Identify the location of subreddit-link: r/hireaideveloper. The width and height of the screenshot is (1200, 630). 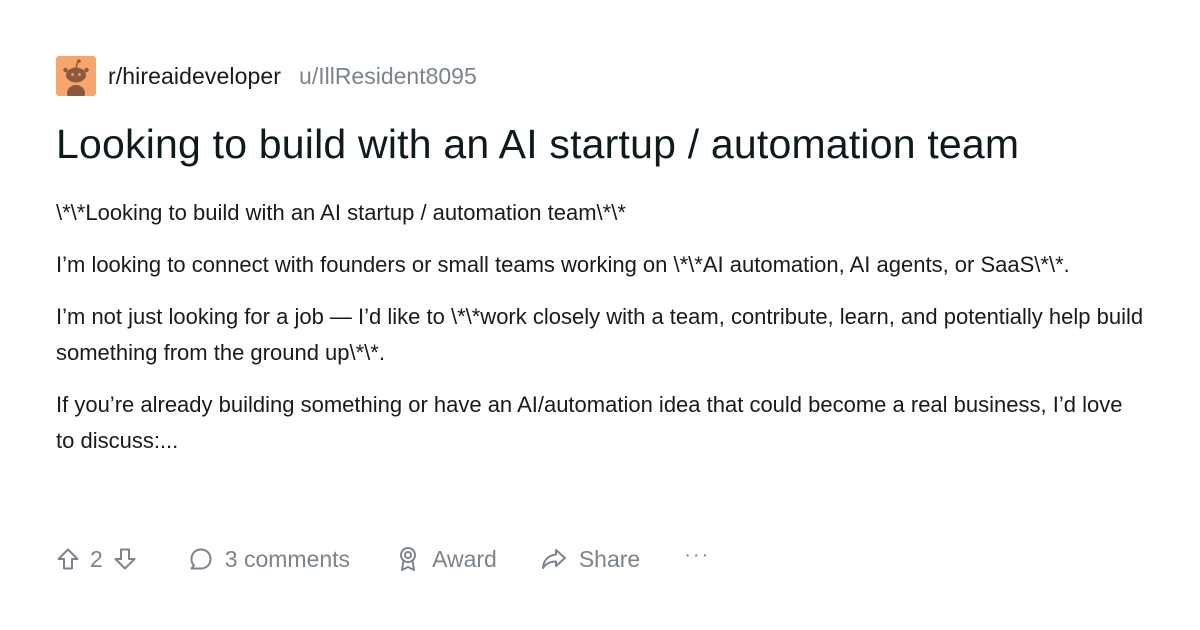
(194, 76).